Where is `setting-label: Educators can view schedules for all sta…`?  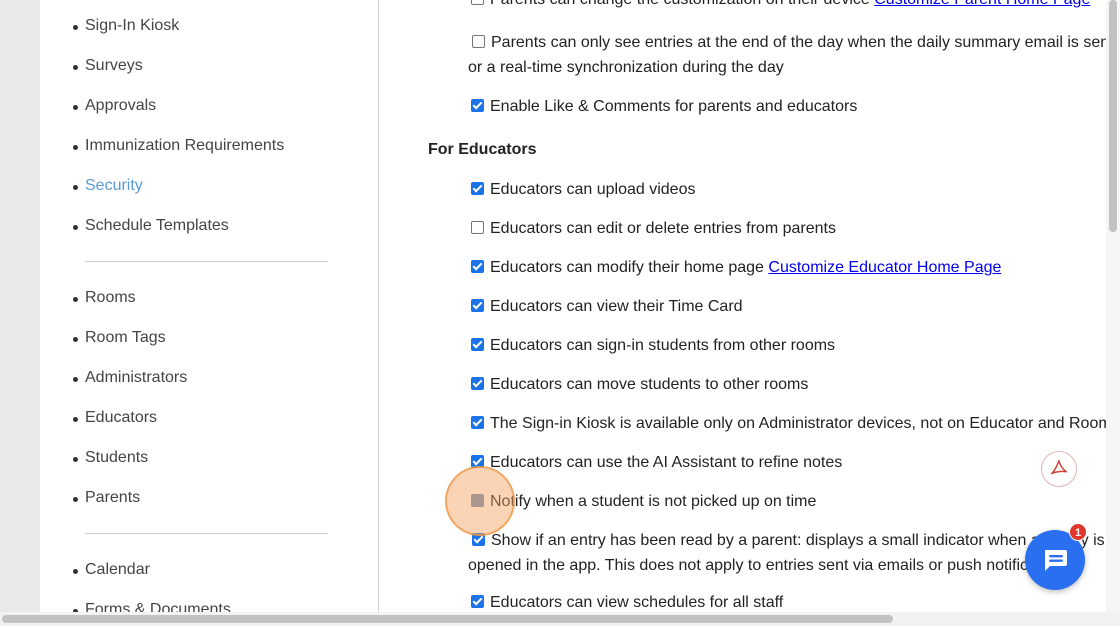 setting-label: Educators can view schedules for all sta… is located at coordinates (637, 602).